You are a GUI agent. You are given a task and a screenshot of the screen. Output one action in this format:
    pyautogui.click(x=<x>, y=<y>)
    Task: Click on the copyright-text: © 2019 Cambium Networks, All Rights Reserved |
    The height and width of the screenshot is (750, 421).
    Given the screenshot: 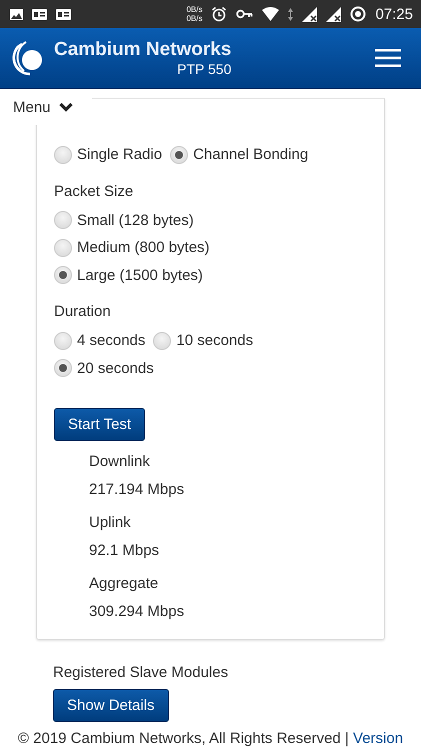 What is the action you would take?
    pyautogui.click(x=183, y=738)
    